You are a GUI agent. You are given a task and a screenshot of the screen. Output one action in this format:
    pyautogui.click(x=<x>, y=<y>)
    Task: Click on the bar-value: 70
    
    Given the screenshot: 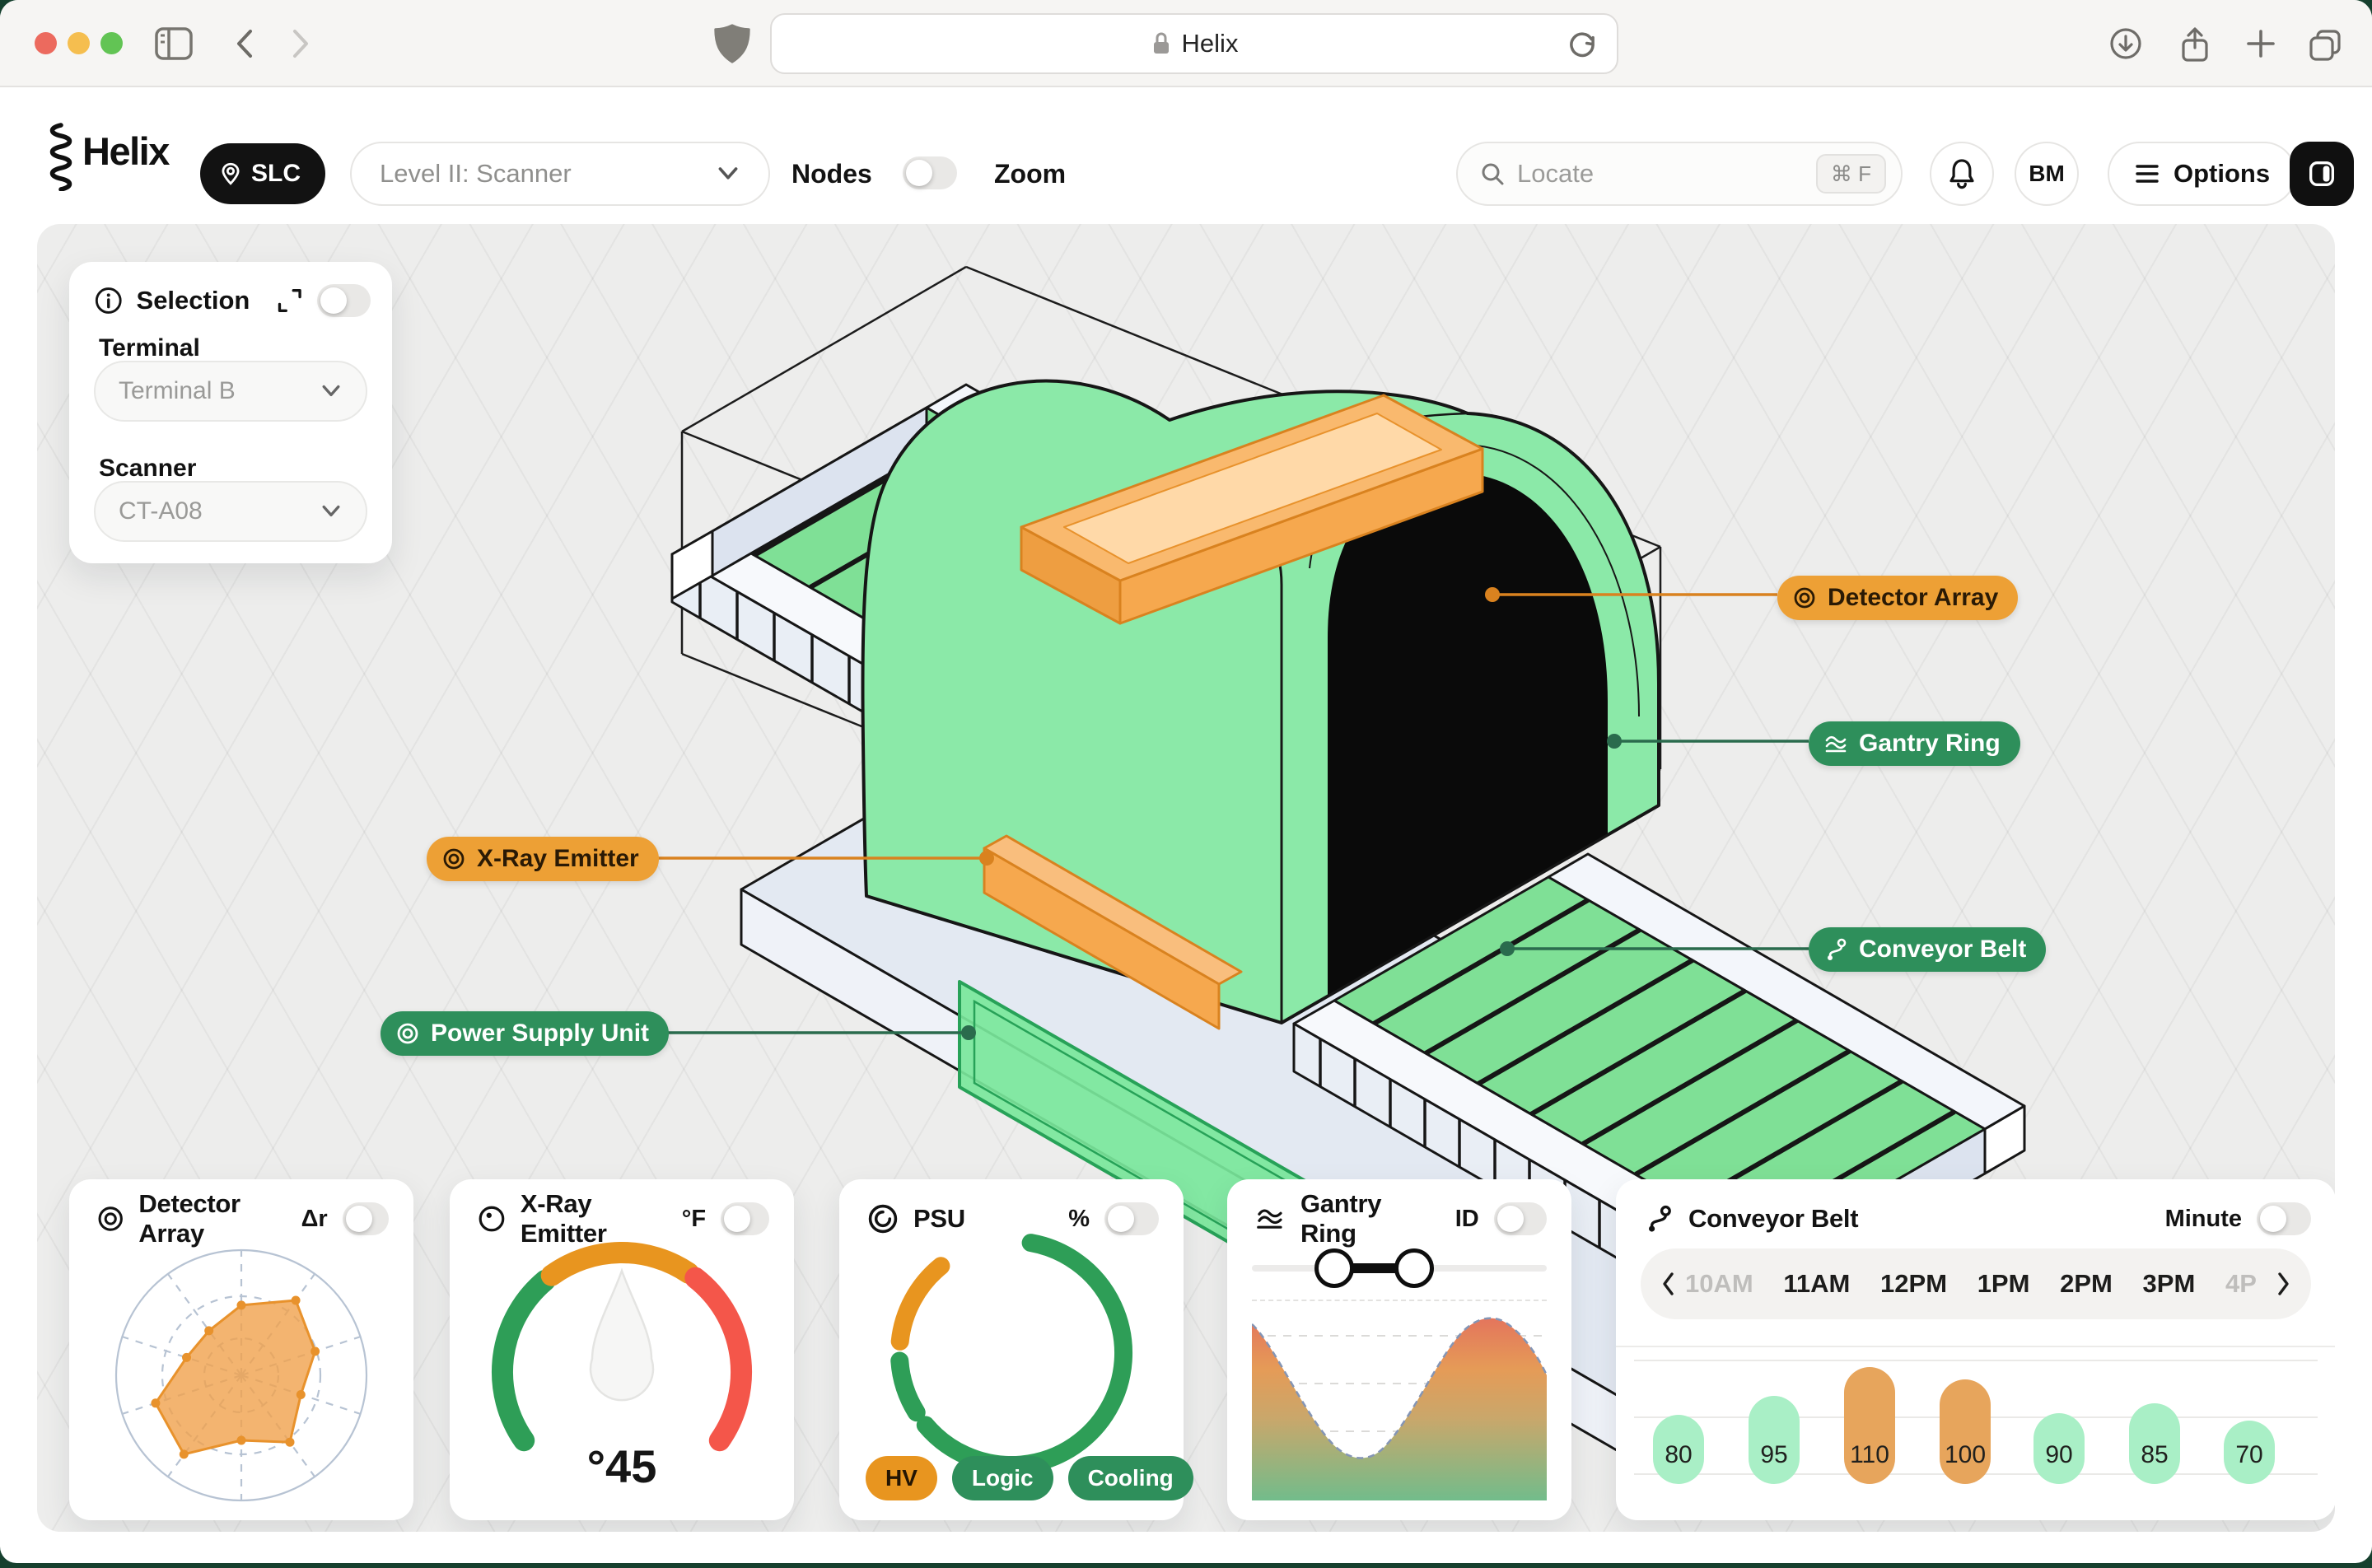 What is the action you would take?
    pyautogui.click(x=2248, y=1454)
    